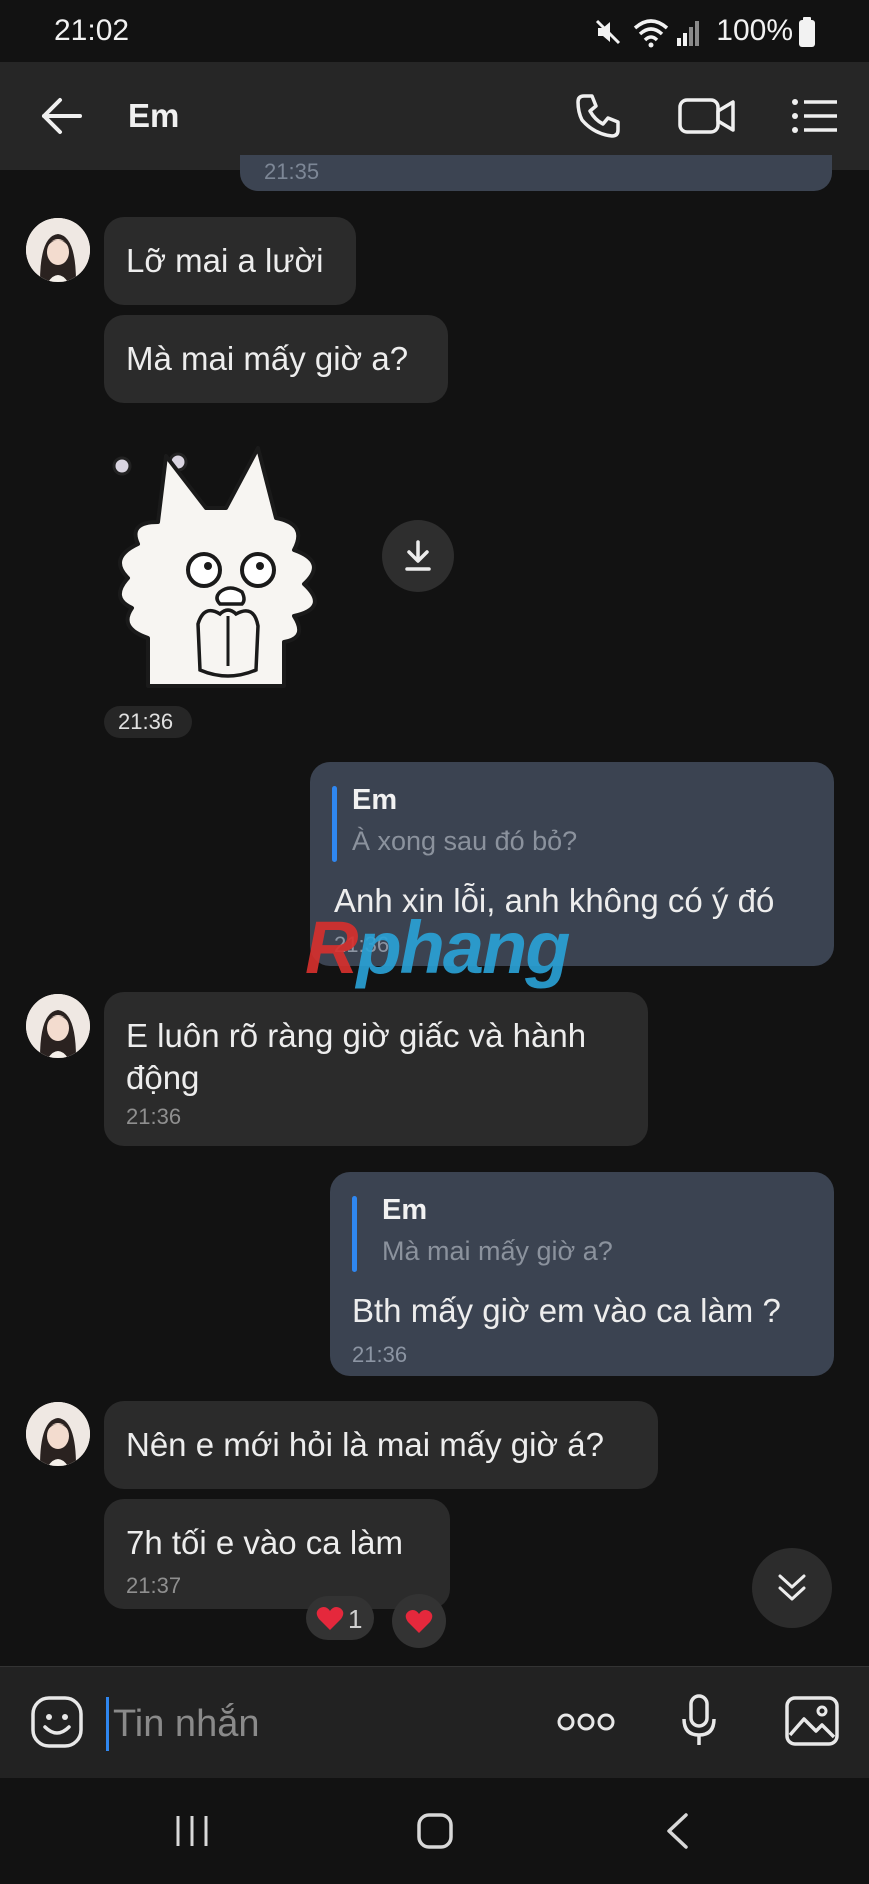 This screenshot has width=869, height=1884. Describe the element at coordinates (536, 173) in the screenshot. I see `previous-message-bubble: 21:35` at that location.